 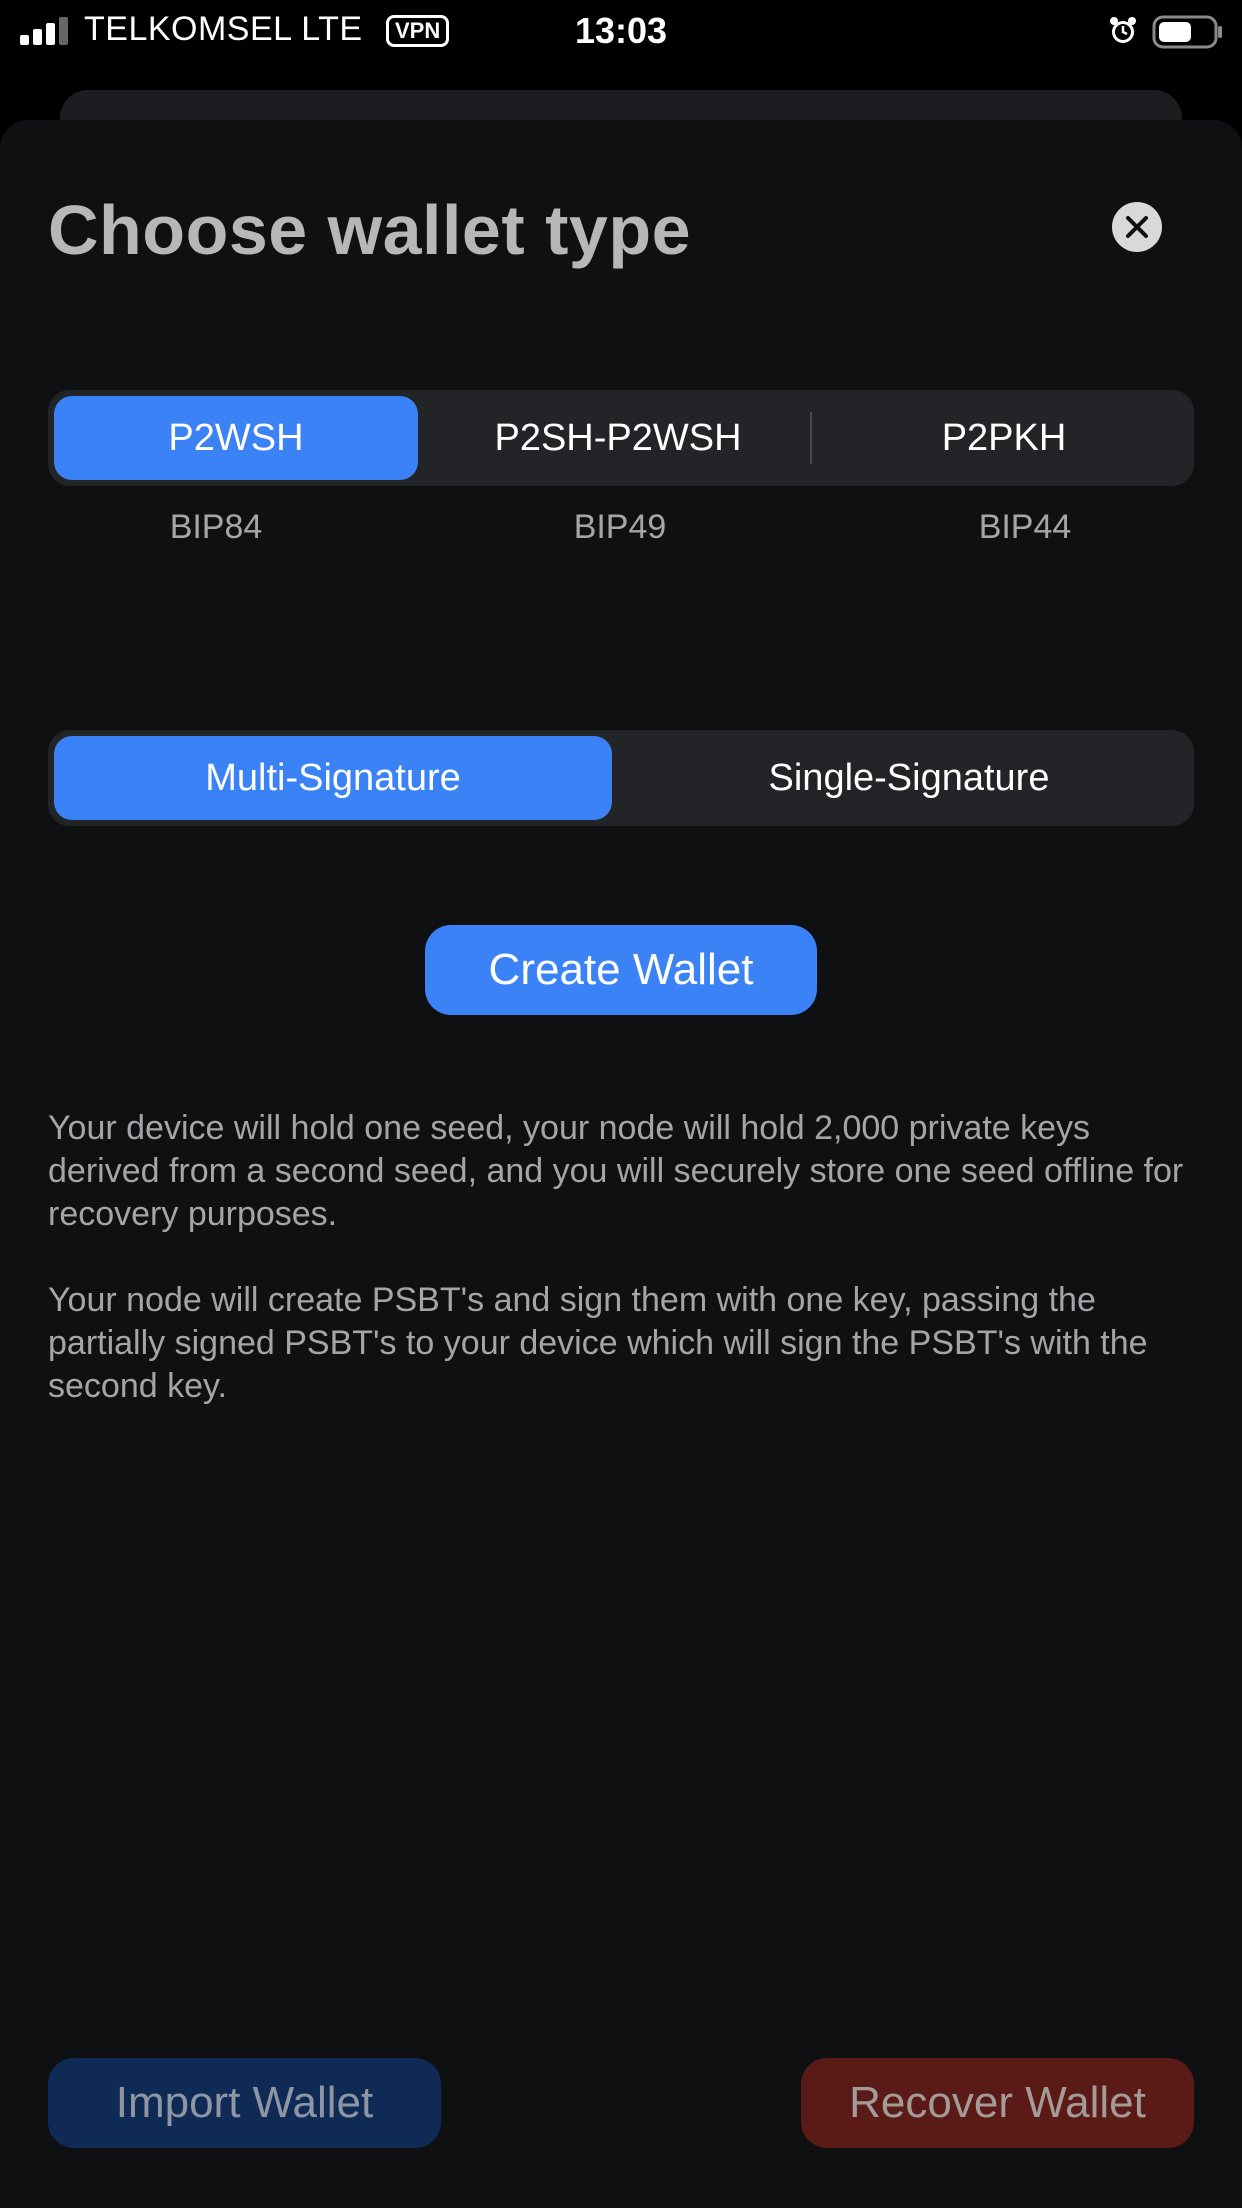 I want to click on segment-p2pkh: P2PKH, so click(x=1004, y=438).